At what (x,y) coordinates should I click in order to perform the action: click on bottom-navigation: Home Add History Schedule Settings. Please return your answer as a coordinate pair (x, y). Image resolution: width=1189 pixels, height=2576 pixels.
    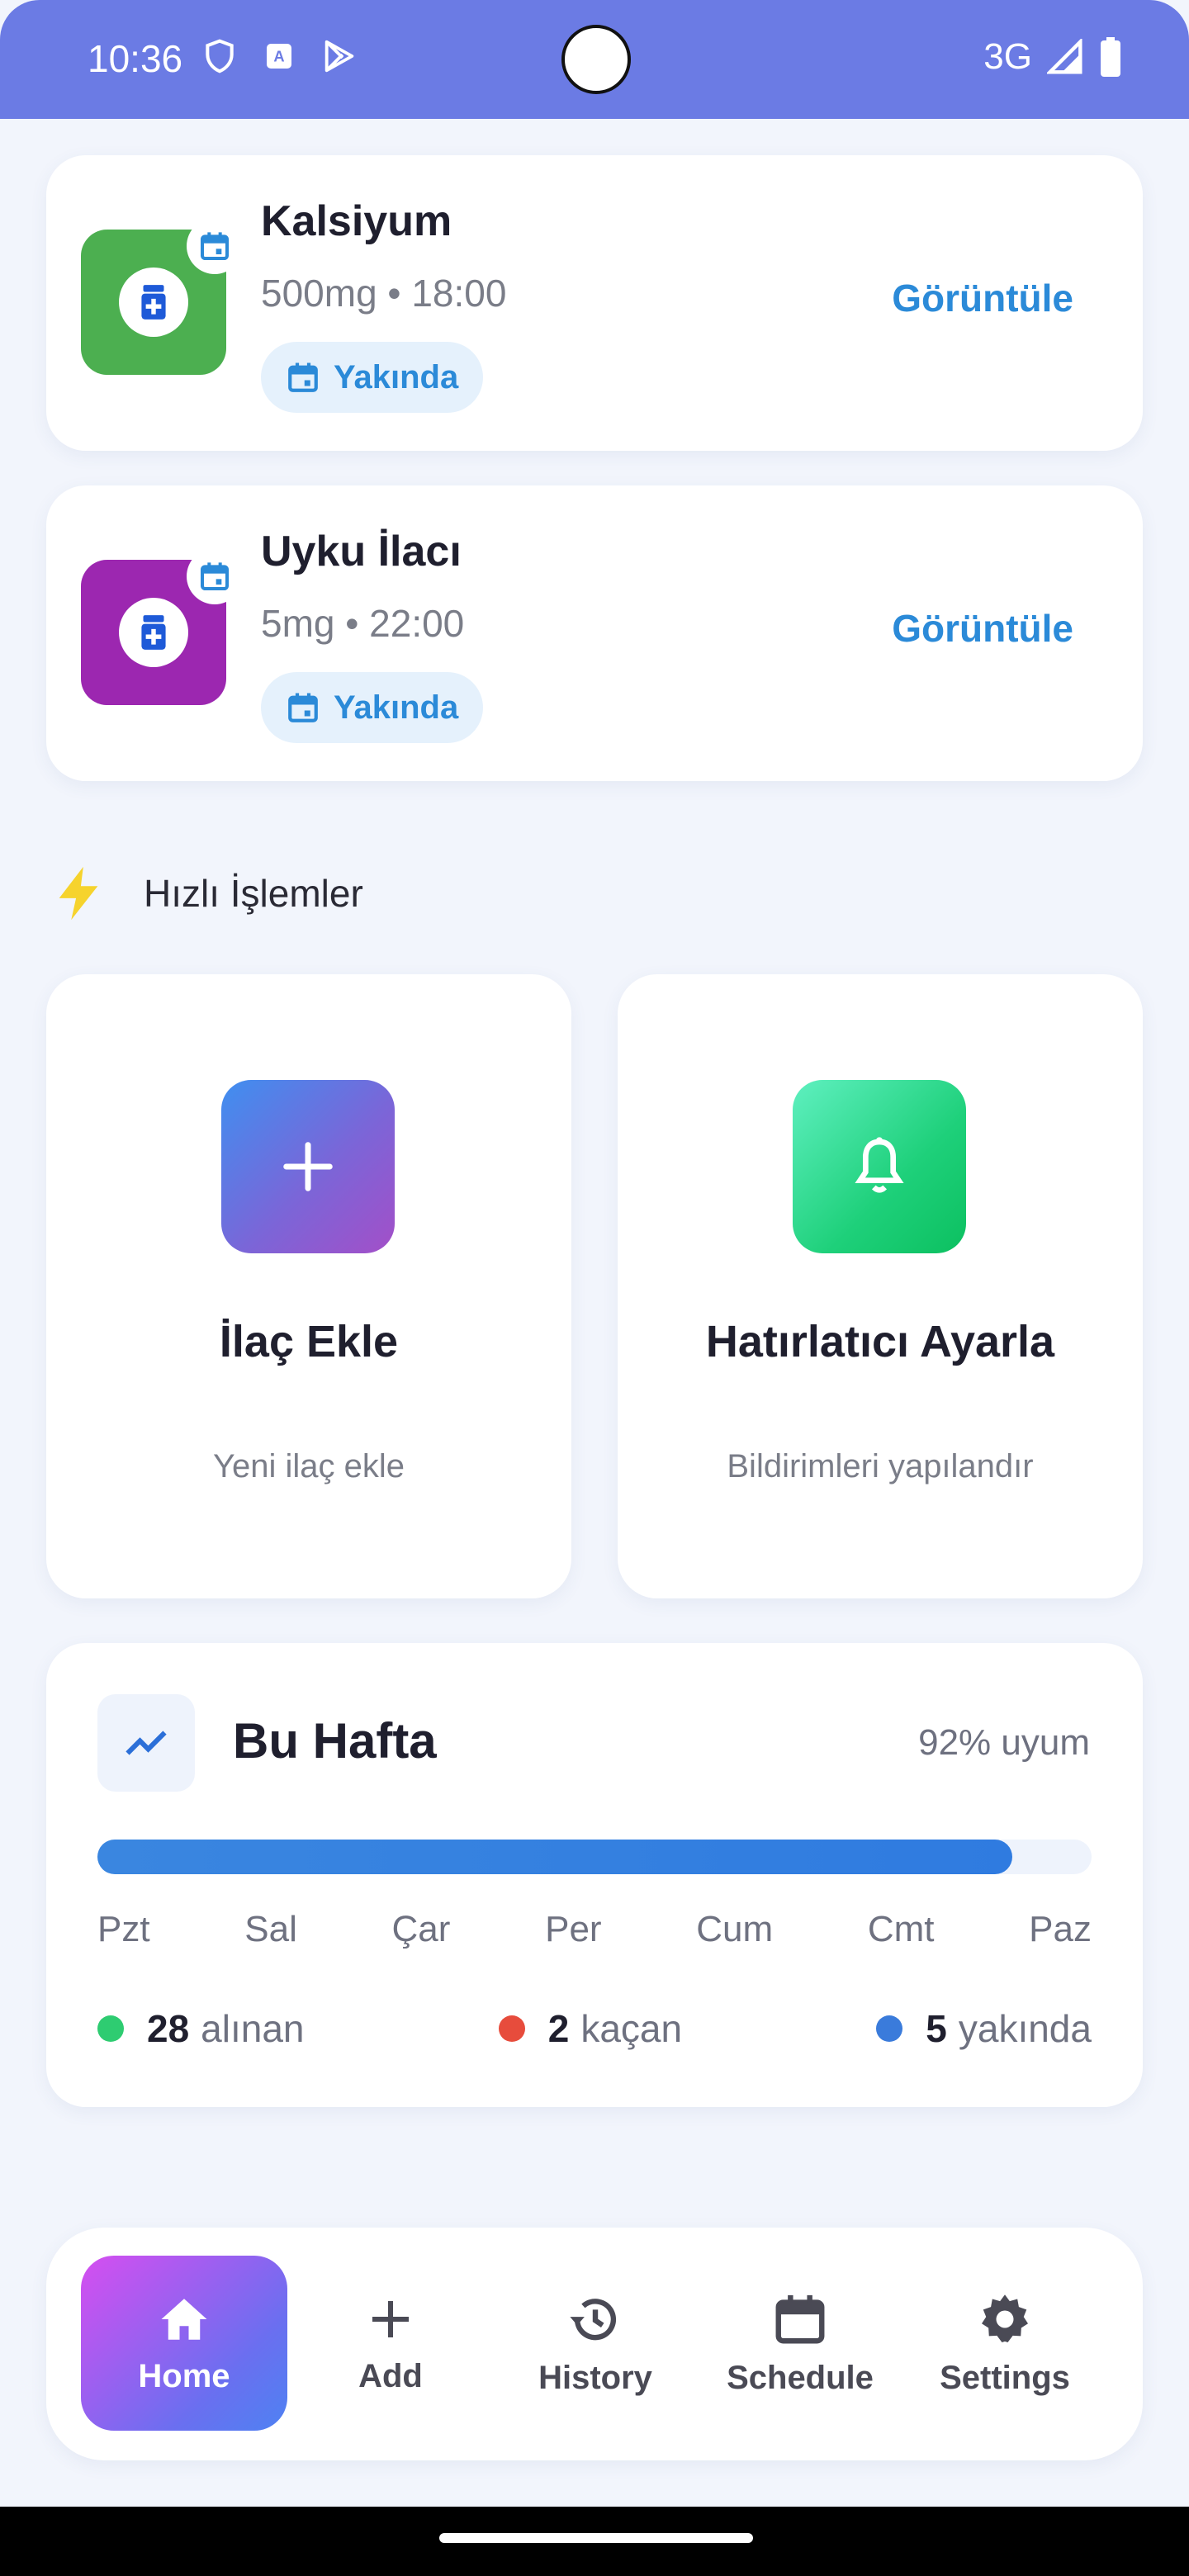
    Looking at the image, I should click on (594, 2344).